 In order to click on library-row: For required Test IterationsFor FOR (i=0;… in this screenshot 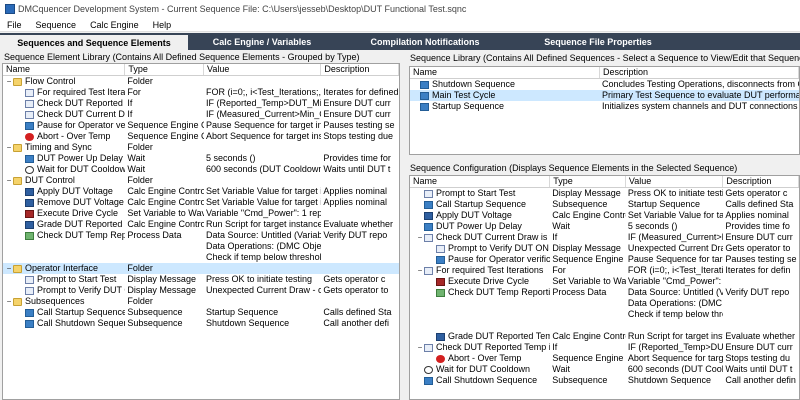, I will do `click(201, 92)`.